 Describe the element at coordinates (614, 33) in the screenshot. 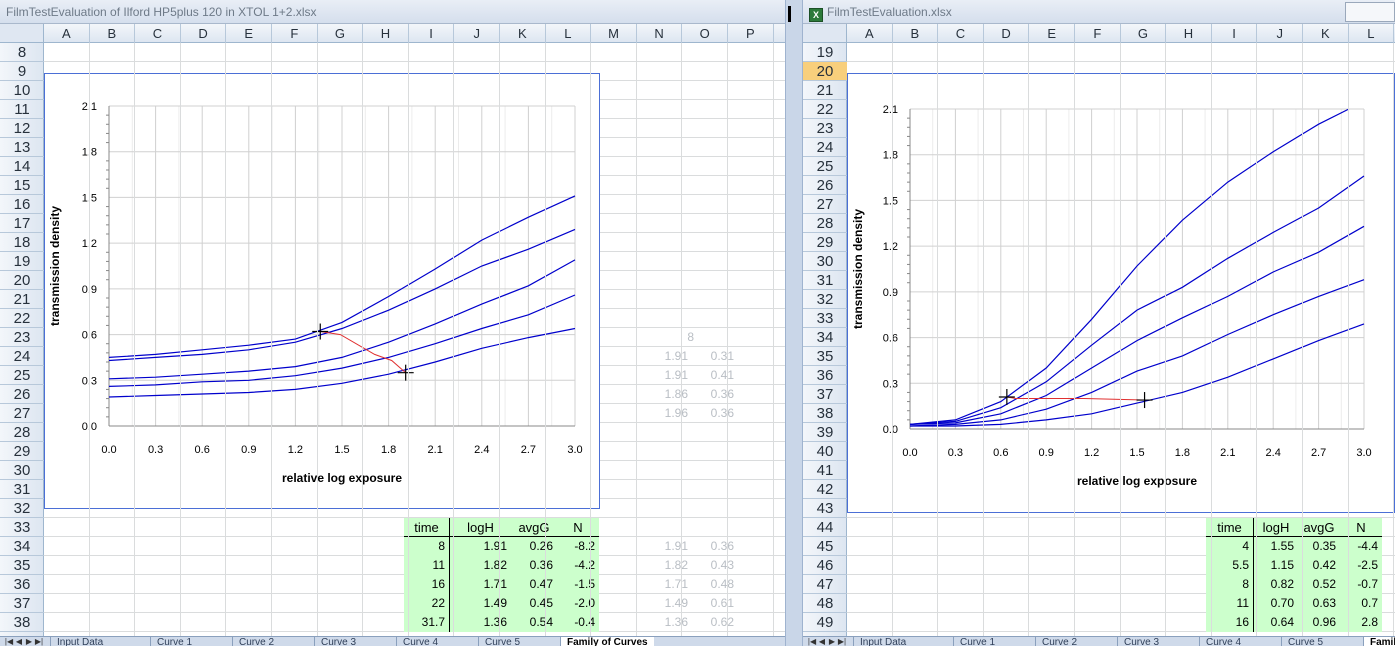

I see `column-header: M` at that location.